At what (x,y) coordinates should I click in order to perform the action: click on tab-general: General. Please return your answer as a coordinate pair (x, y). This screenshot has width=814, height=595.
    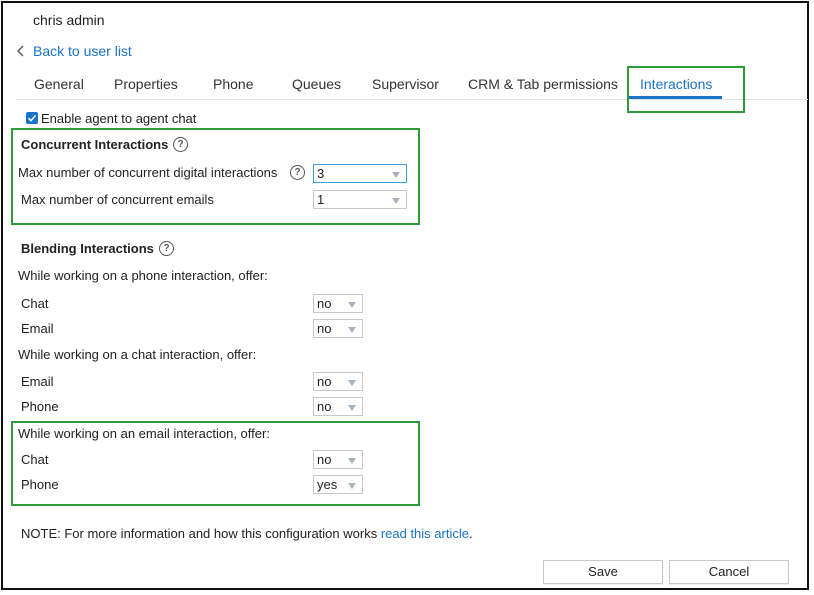
    Looking at the image, I should click on (59, 84).